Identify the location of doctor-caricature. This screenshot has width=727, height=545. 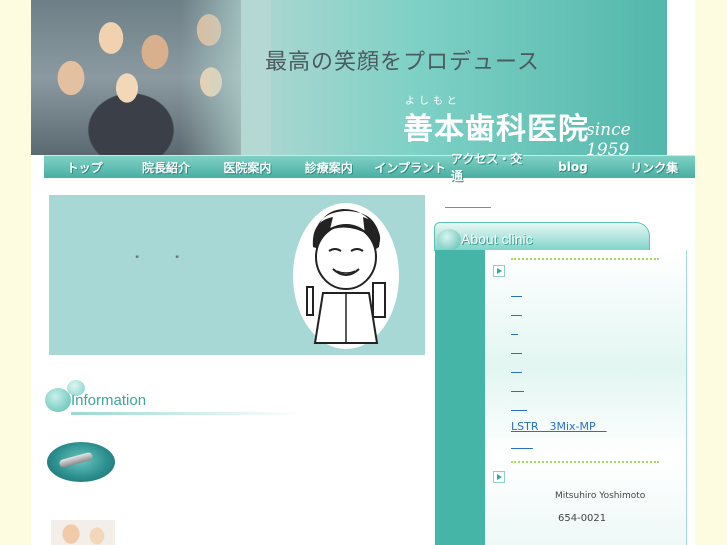
(346, 276).